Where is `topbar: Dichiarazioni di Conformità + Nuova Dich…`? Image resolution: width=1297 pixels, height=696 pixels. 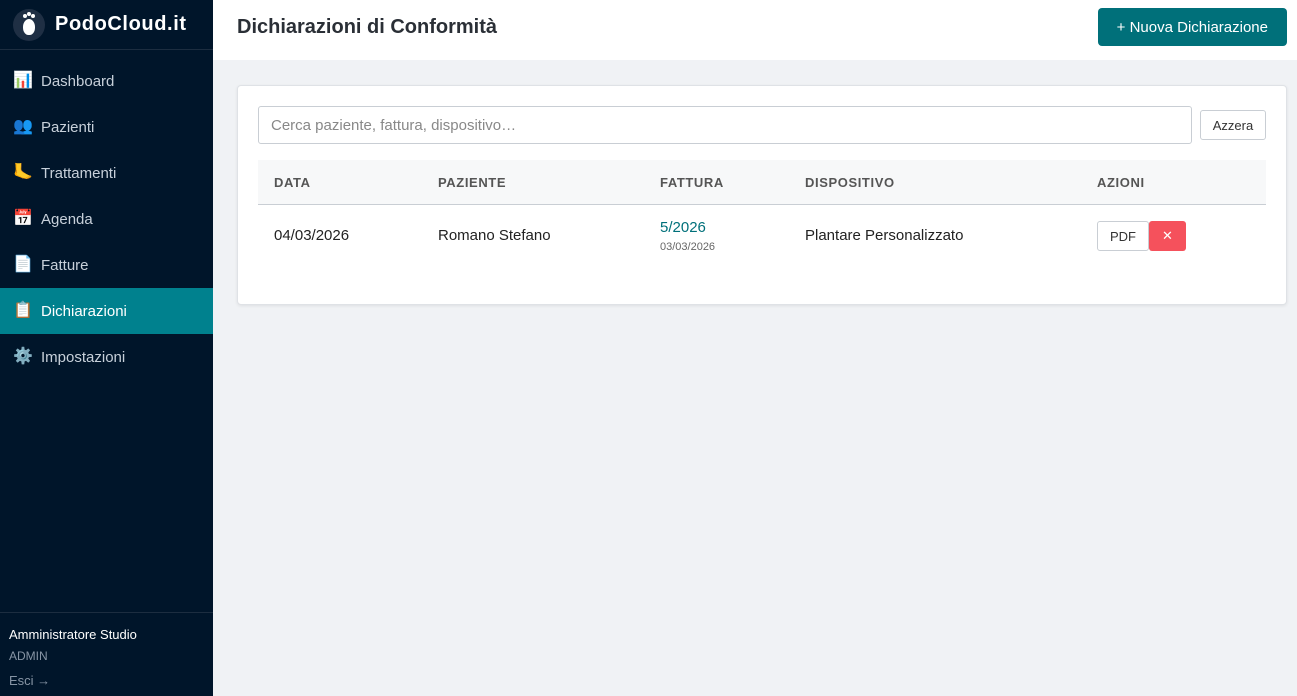
topbar: Dichiarazioni di Conformità + Nuova Dich… is located at coordinates (755, 30).